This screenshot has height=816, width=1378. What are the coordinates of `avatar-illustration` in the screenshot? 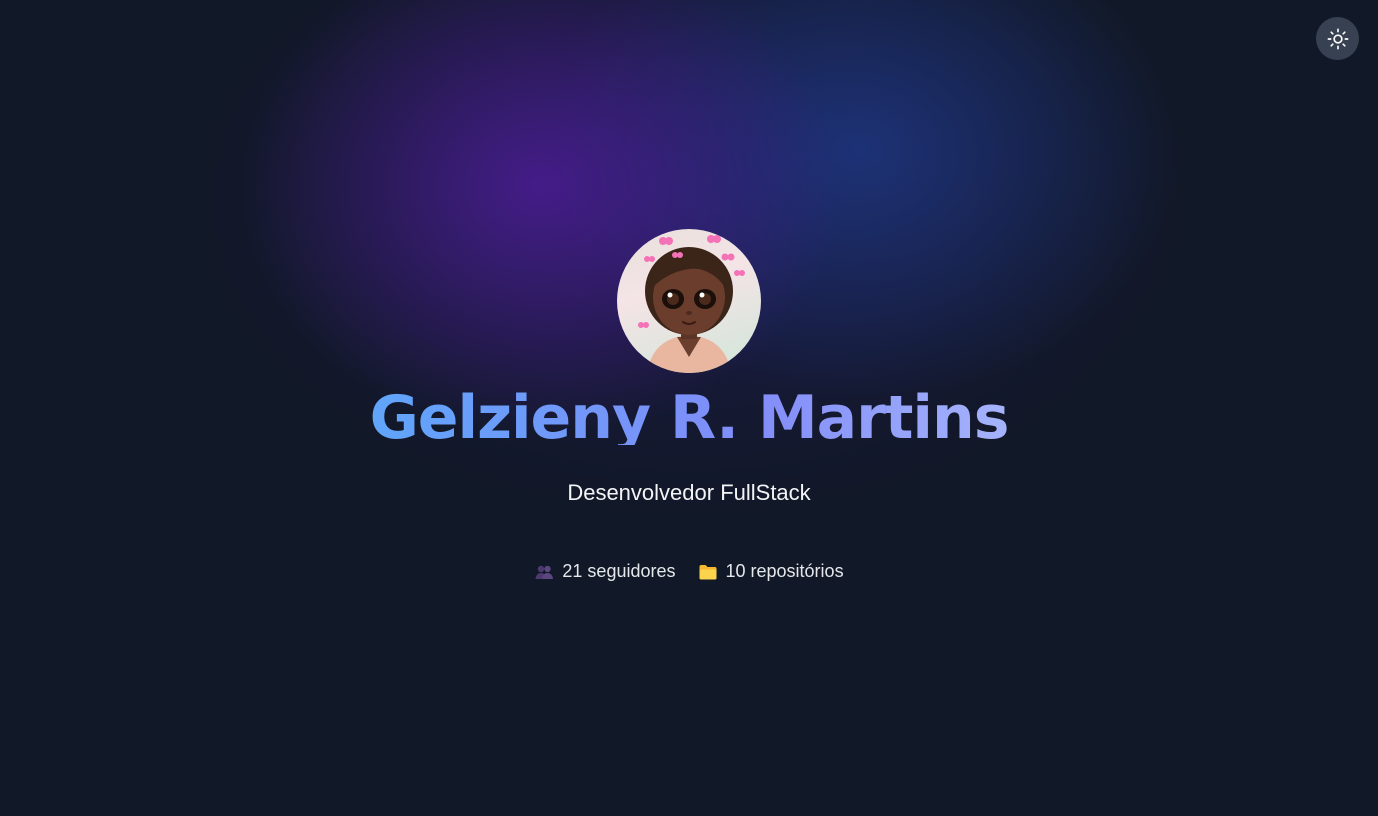 It's located at (691, 304).